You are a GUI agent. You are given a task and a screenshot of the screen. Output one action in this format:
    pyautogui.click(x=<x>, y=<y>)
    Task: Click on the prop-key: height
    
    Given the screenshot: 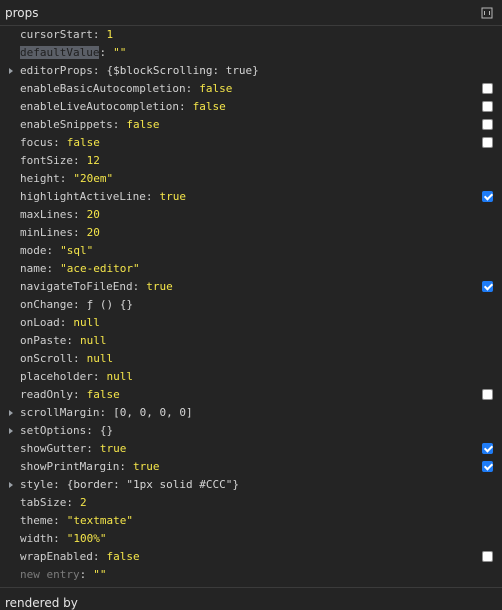 What is the action you would take?
    pyautogui.click(x=40, y=178)
    